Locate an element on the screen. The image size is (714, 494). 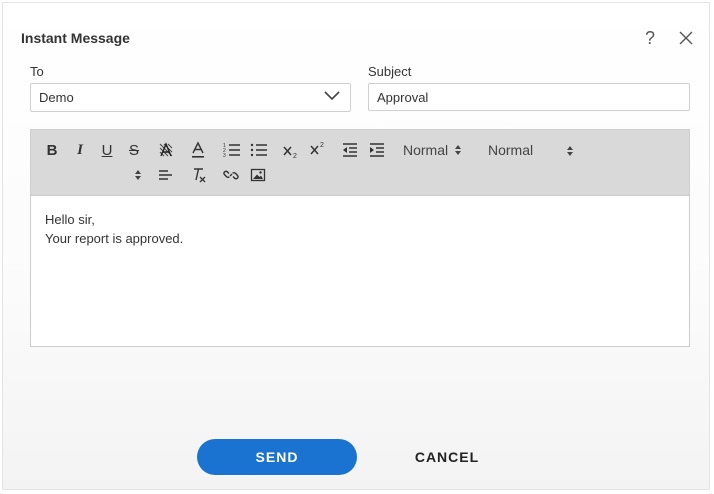
superscript-button: 2 is located at coordinates (318, 149).